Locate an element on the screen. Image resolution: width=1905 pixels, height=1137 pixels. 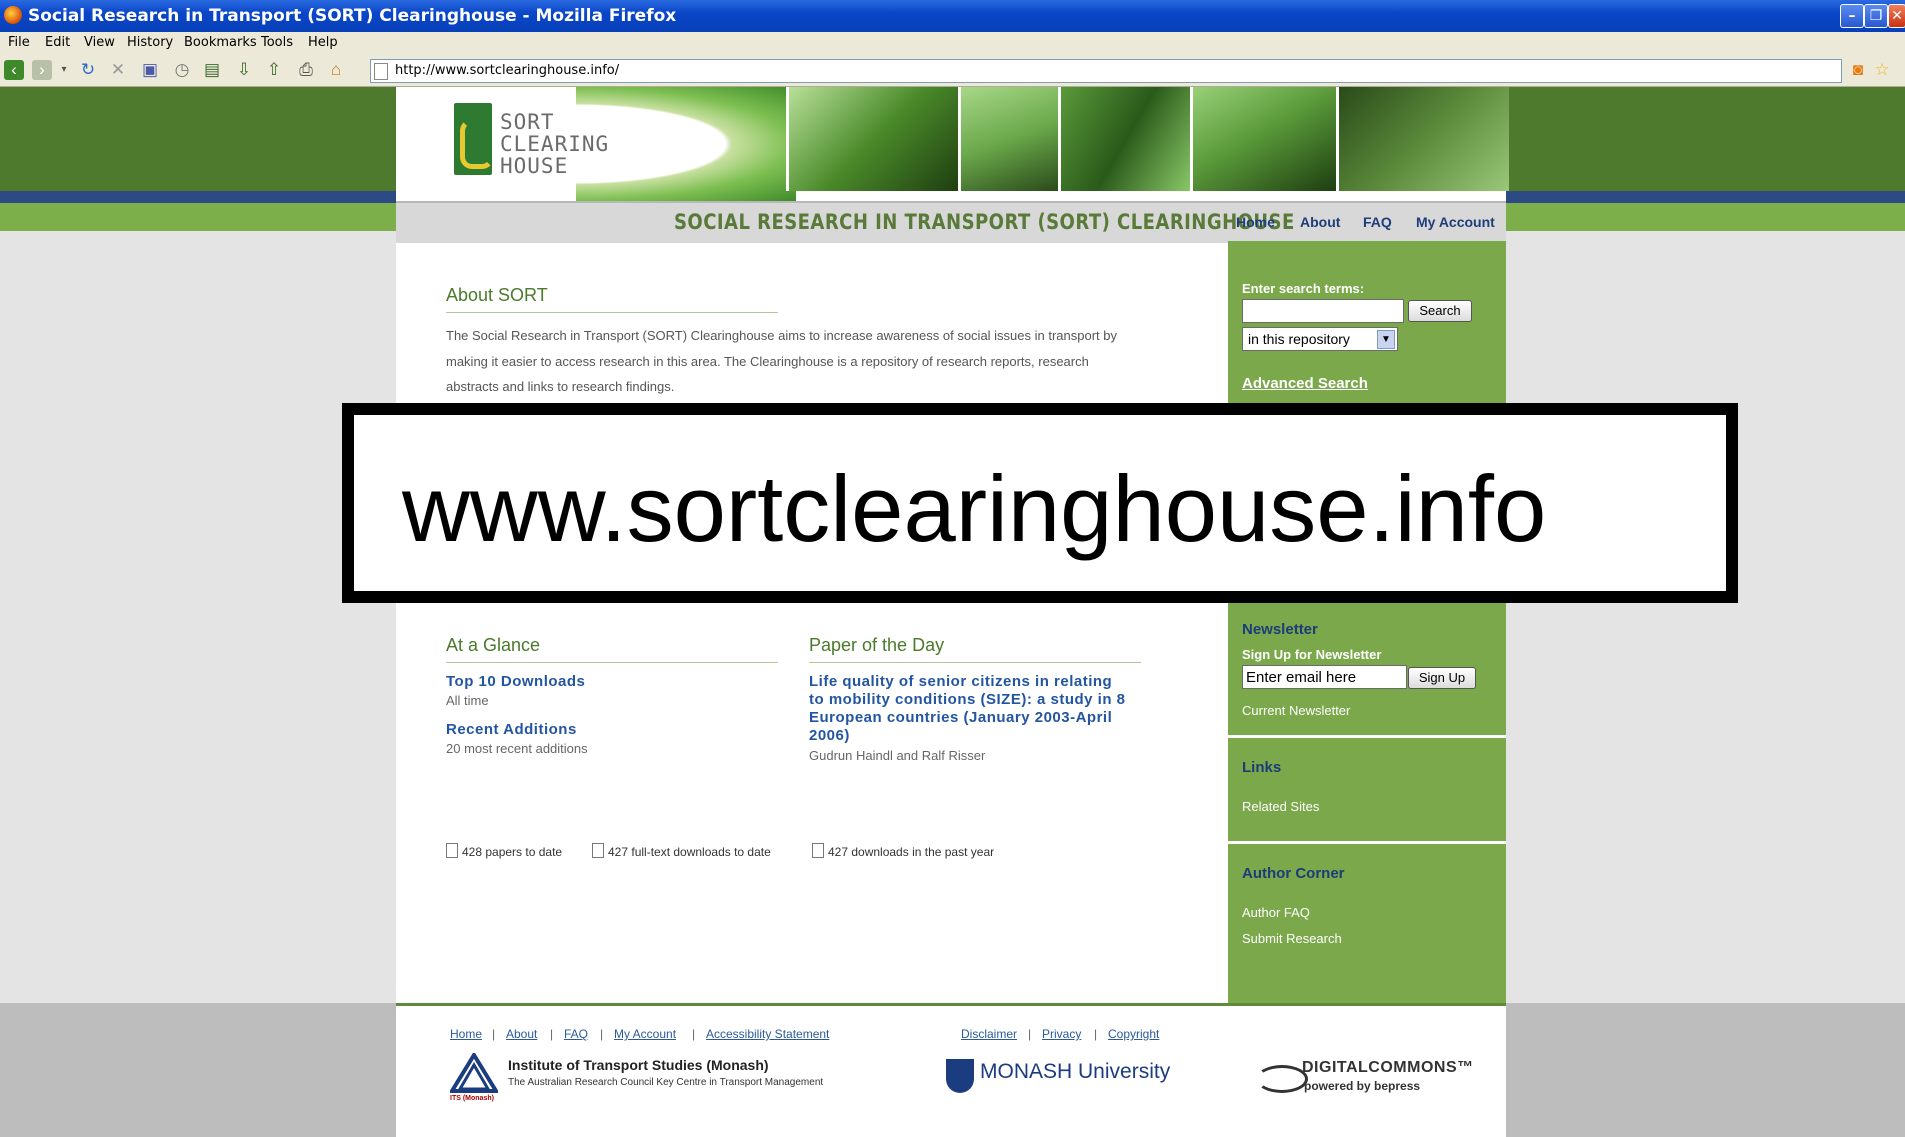
footer-privacy-link: Privacy is located at coordinates (1061, 1034).